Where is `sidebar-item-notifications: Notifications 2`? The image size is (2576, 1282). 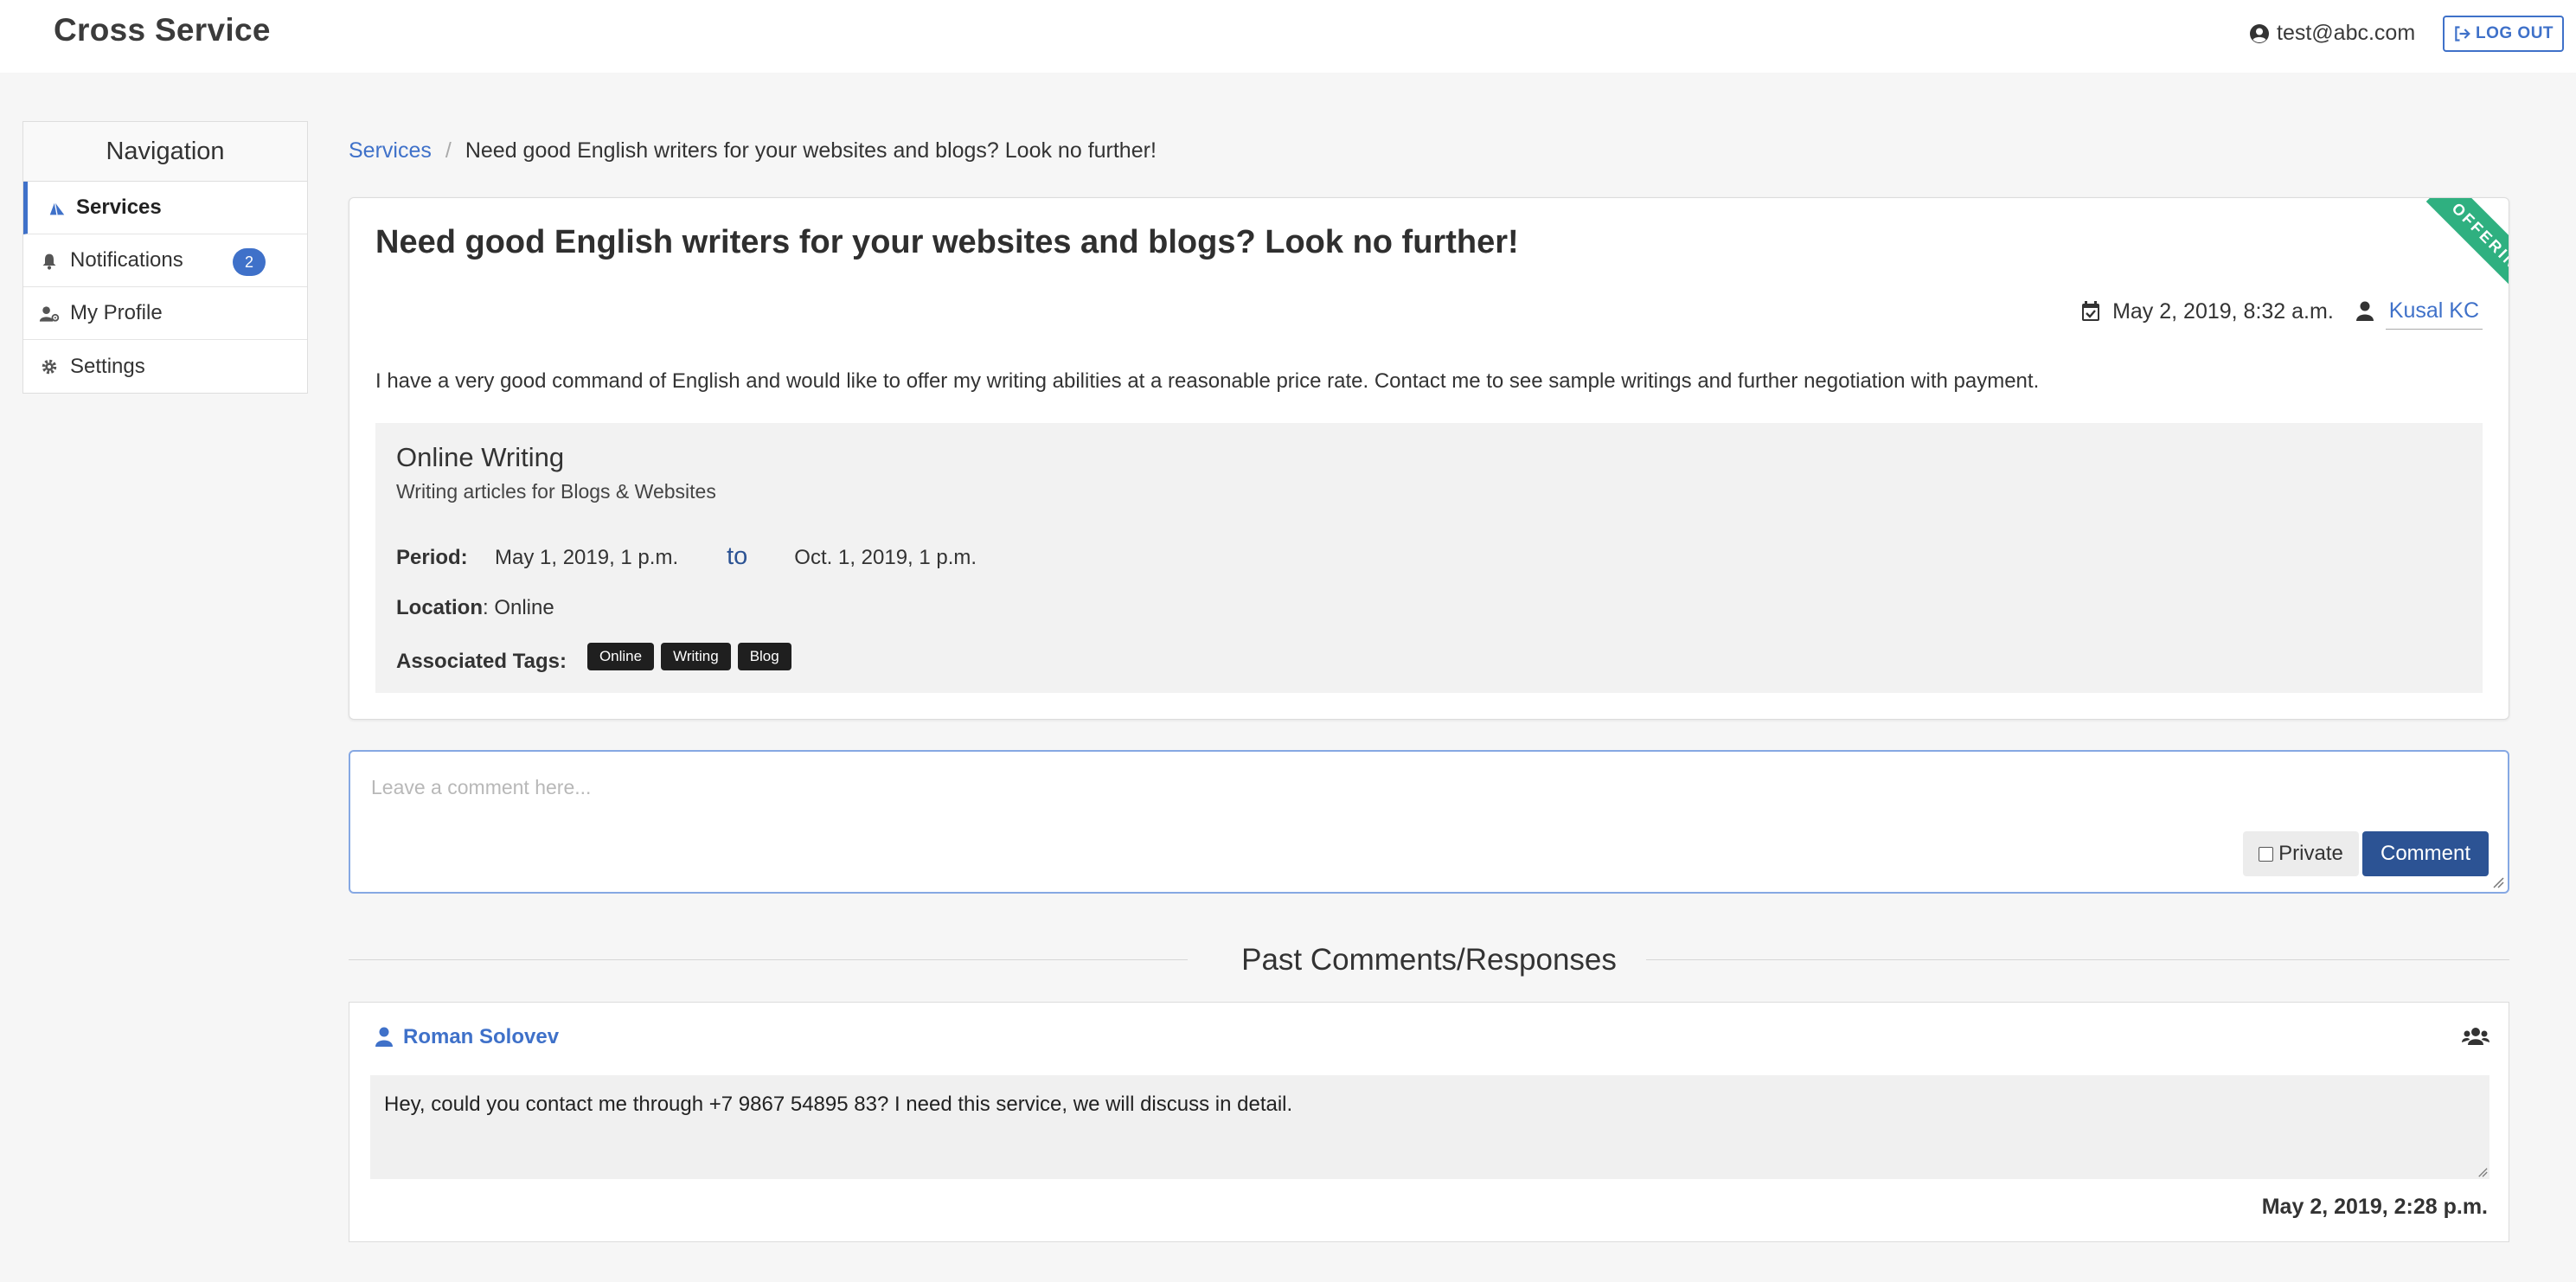 sidebar-item-notifications: Notifications 2 is located at coordinates (165, 260).